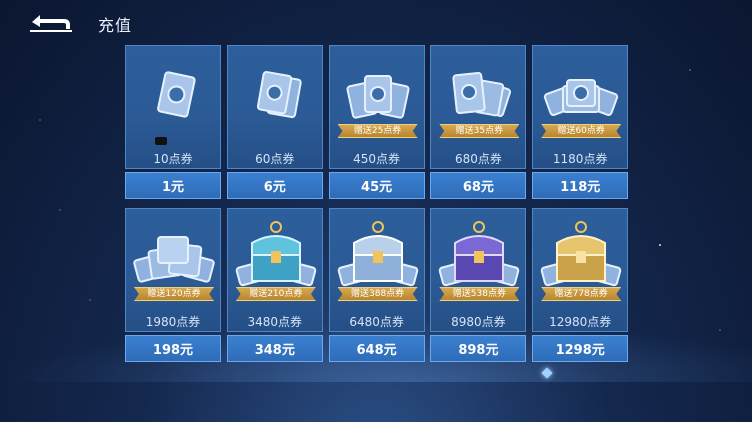 The width and height of the screenshot is (752, 422). Describe the element at coordinates (580, 270) in the screenshot. I see `card-body: 赠送778点券 12980点券` at that location.